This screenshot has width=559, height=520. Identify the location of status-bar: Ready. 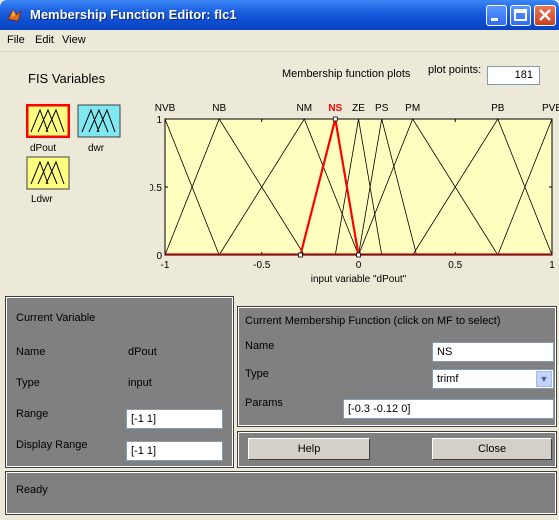
(281, 493).